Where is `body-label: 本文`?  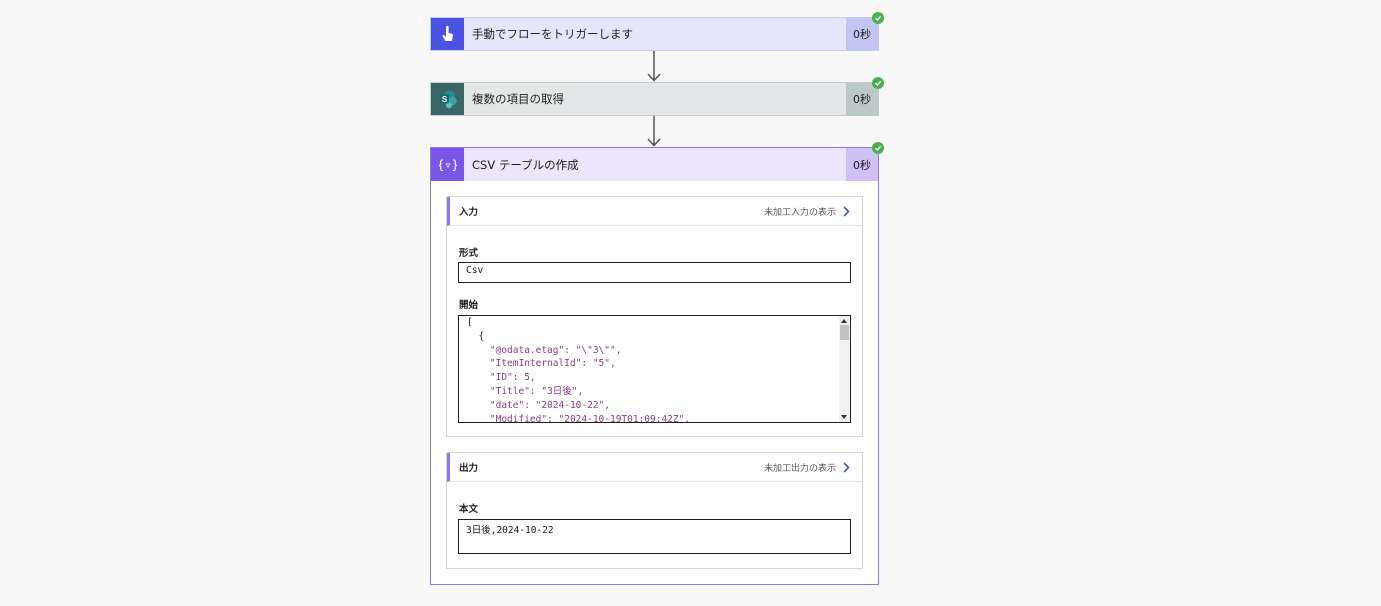 body-label: 本文 is located at coordinates (469, 509).